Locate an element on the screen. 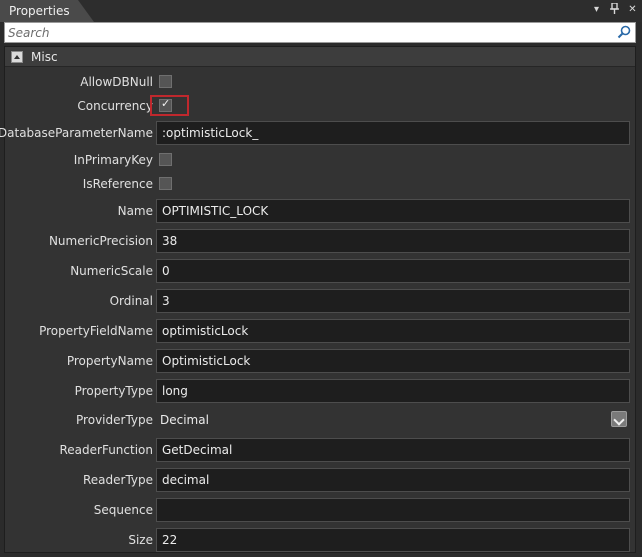  panel-titlebar: Properties ▾ ✕ is located at coordinates (321, 11).